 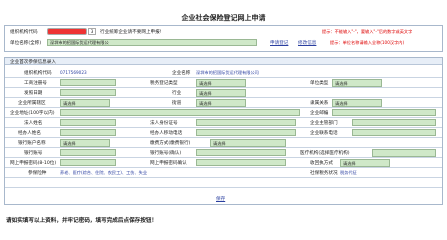 I want to click on address-label: 企业地址(100字以内), so click(x=32, y=113).